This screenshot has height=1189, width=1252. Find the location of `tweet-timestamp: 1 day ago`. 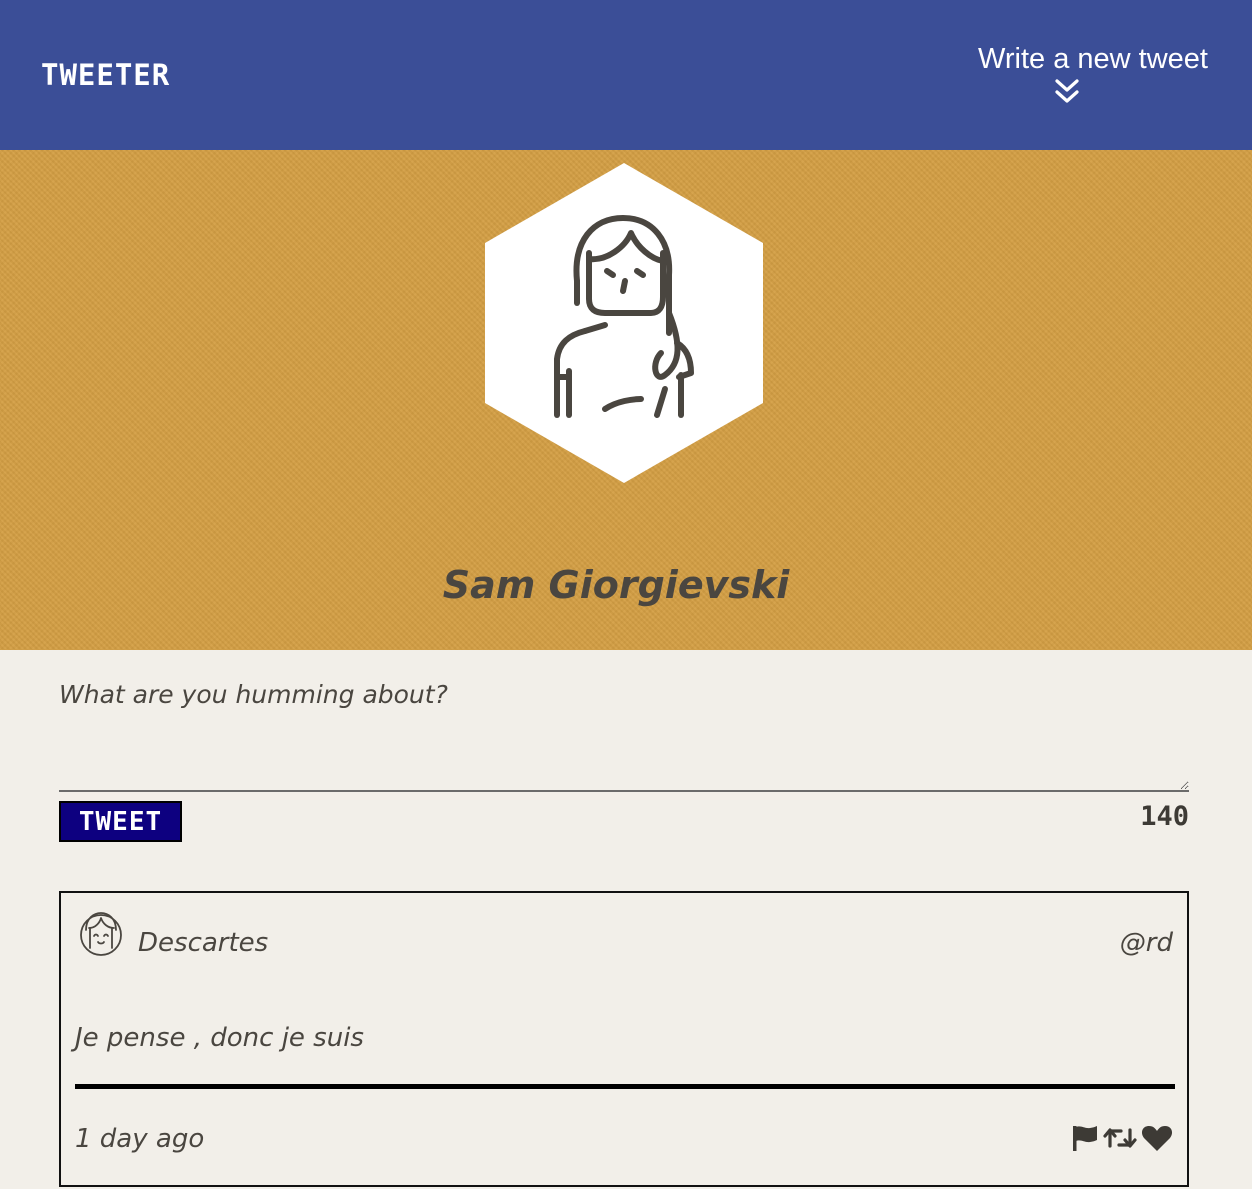

tweet-timestamp: 1 day ago is located at coordinates (140, 1139).